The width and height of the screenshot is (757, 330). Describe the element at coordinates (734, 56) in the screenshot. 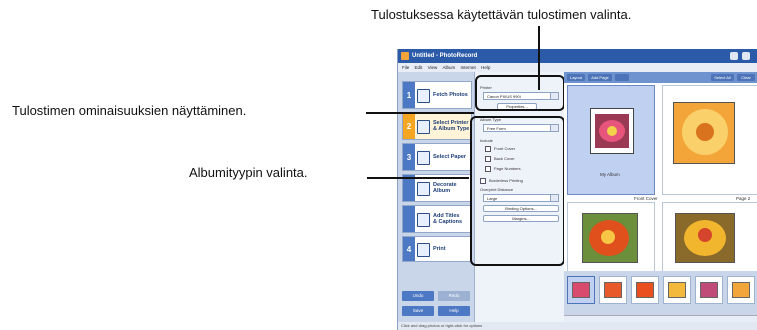

I see `minimize-icon` at that location.